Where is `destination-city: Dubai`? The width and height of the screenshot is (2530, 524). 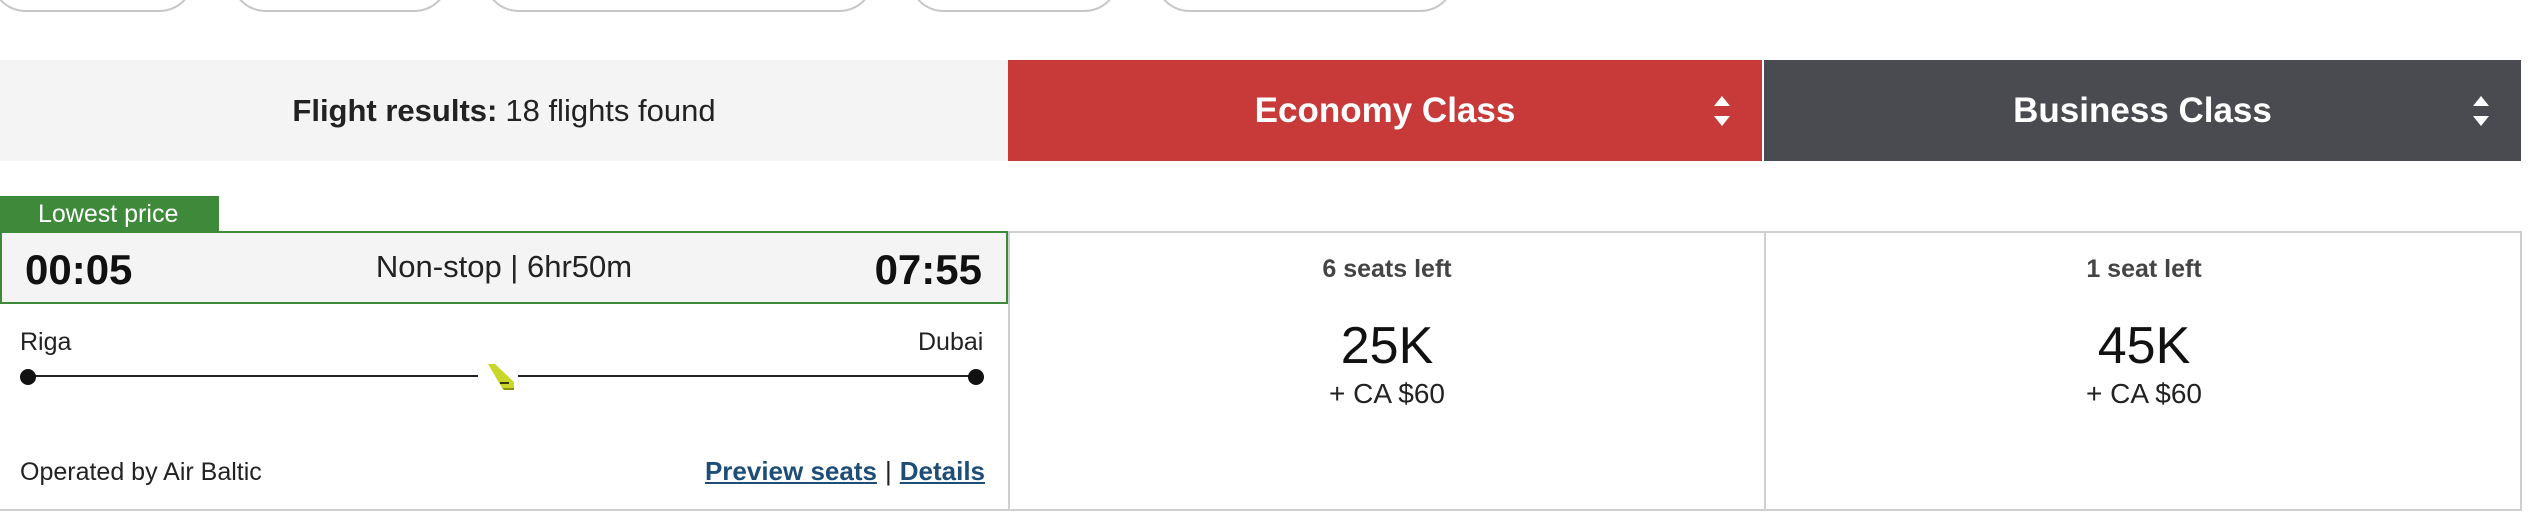
destination-city: Dubai is located at coordinates (951, 342).